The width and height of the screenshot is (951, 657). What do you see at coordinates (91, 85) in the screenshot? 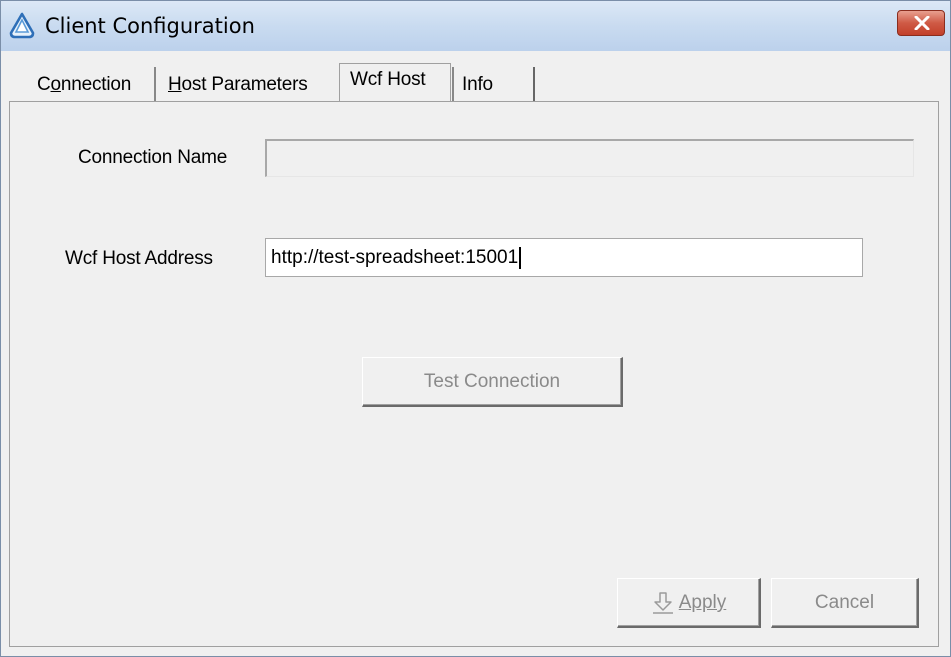
I see `tab-connection: Connection` at bounding box center [91, 85].